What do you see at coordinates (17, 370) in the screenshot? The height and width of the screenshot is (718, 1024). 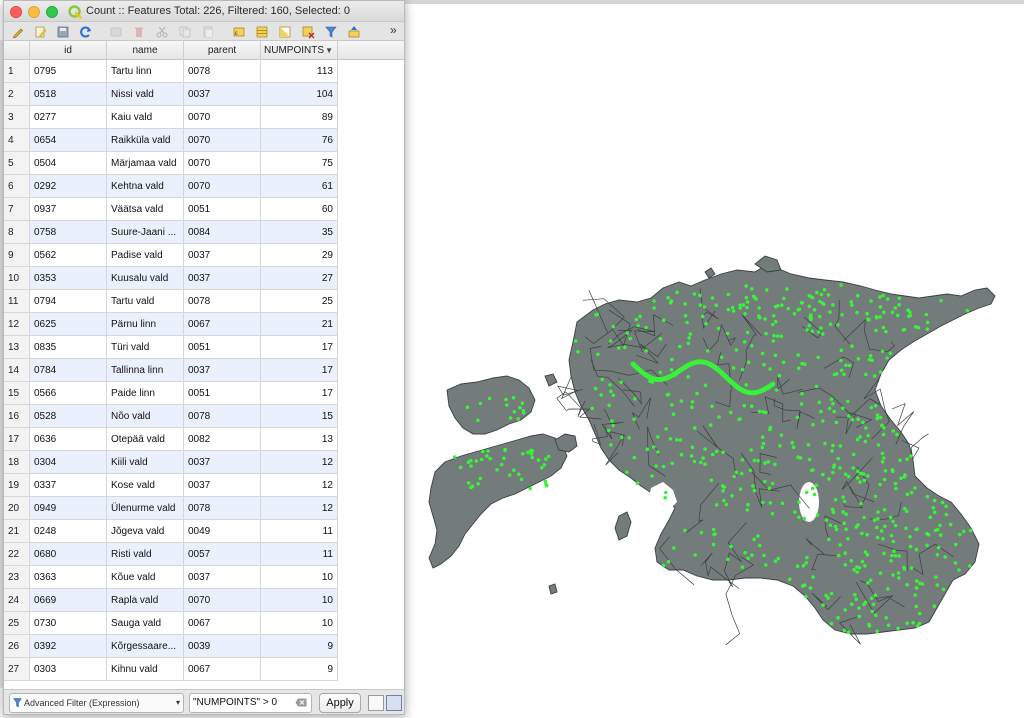 I see `row-number-cell: 14` at bounding box center [17, 370].